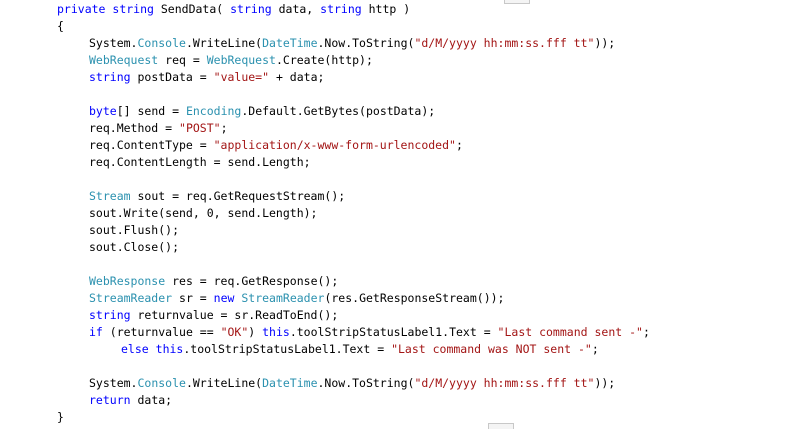 This screenshot has height=429, width=789. I want to click on code-token: "value=", so click(241, 77).